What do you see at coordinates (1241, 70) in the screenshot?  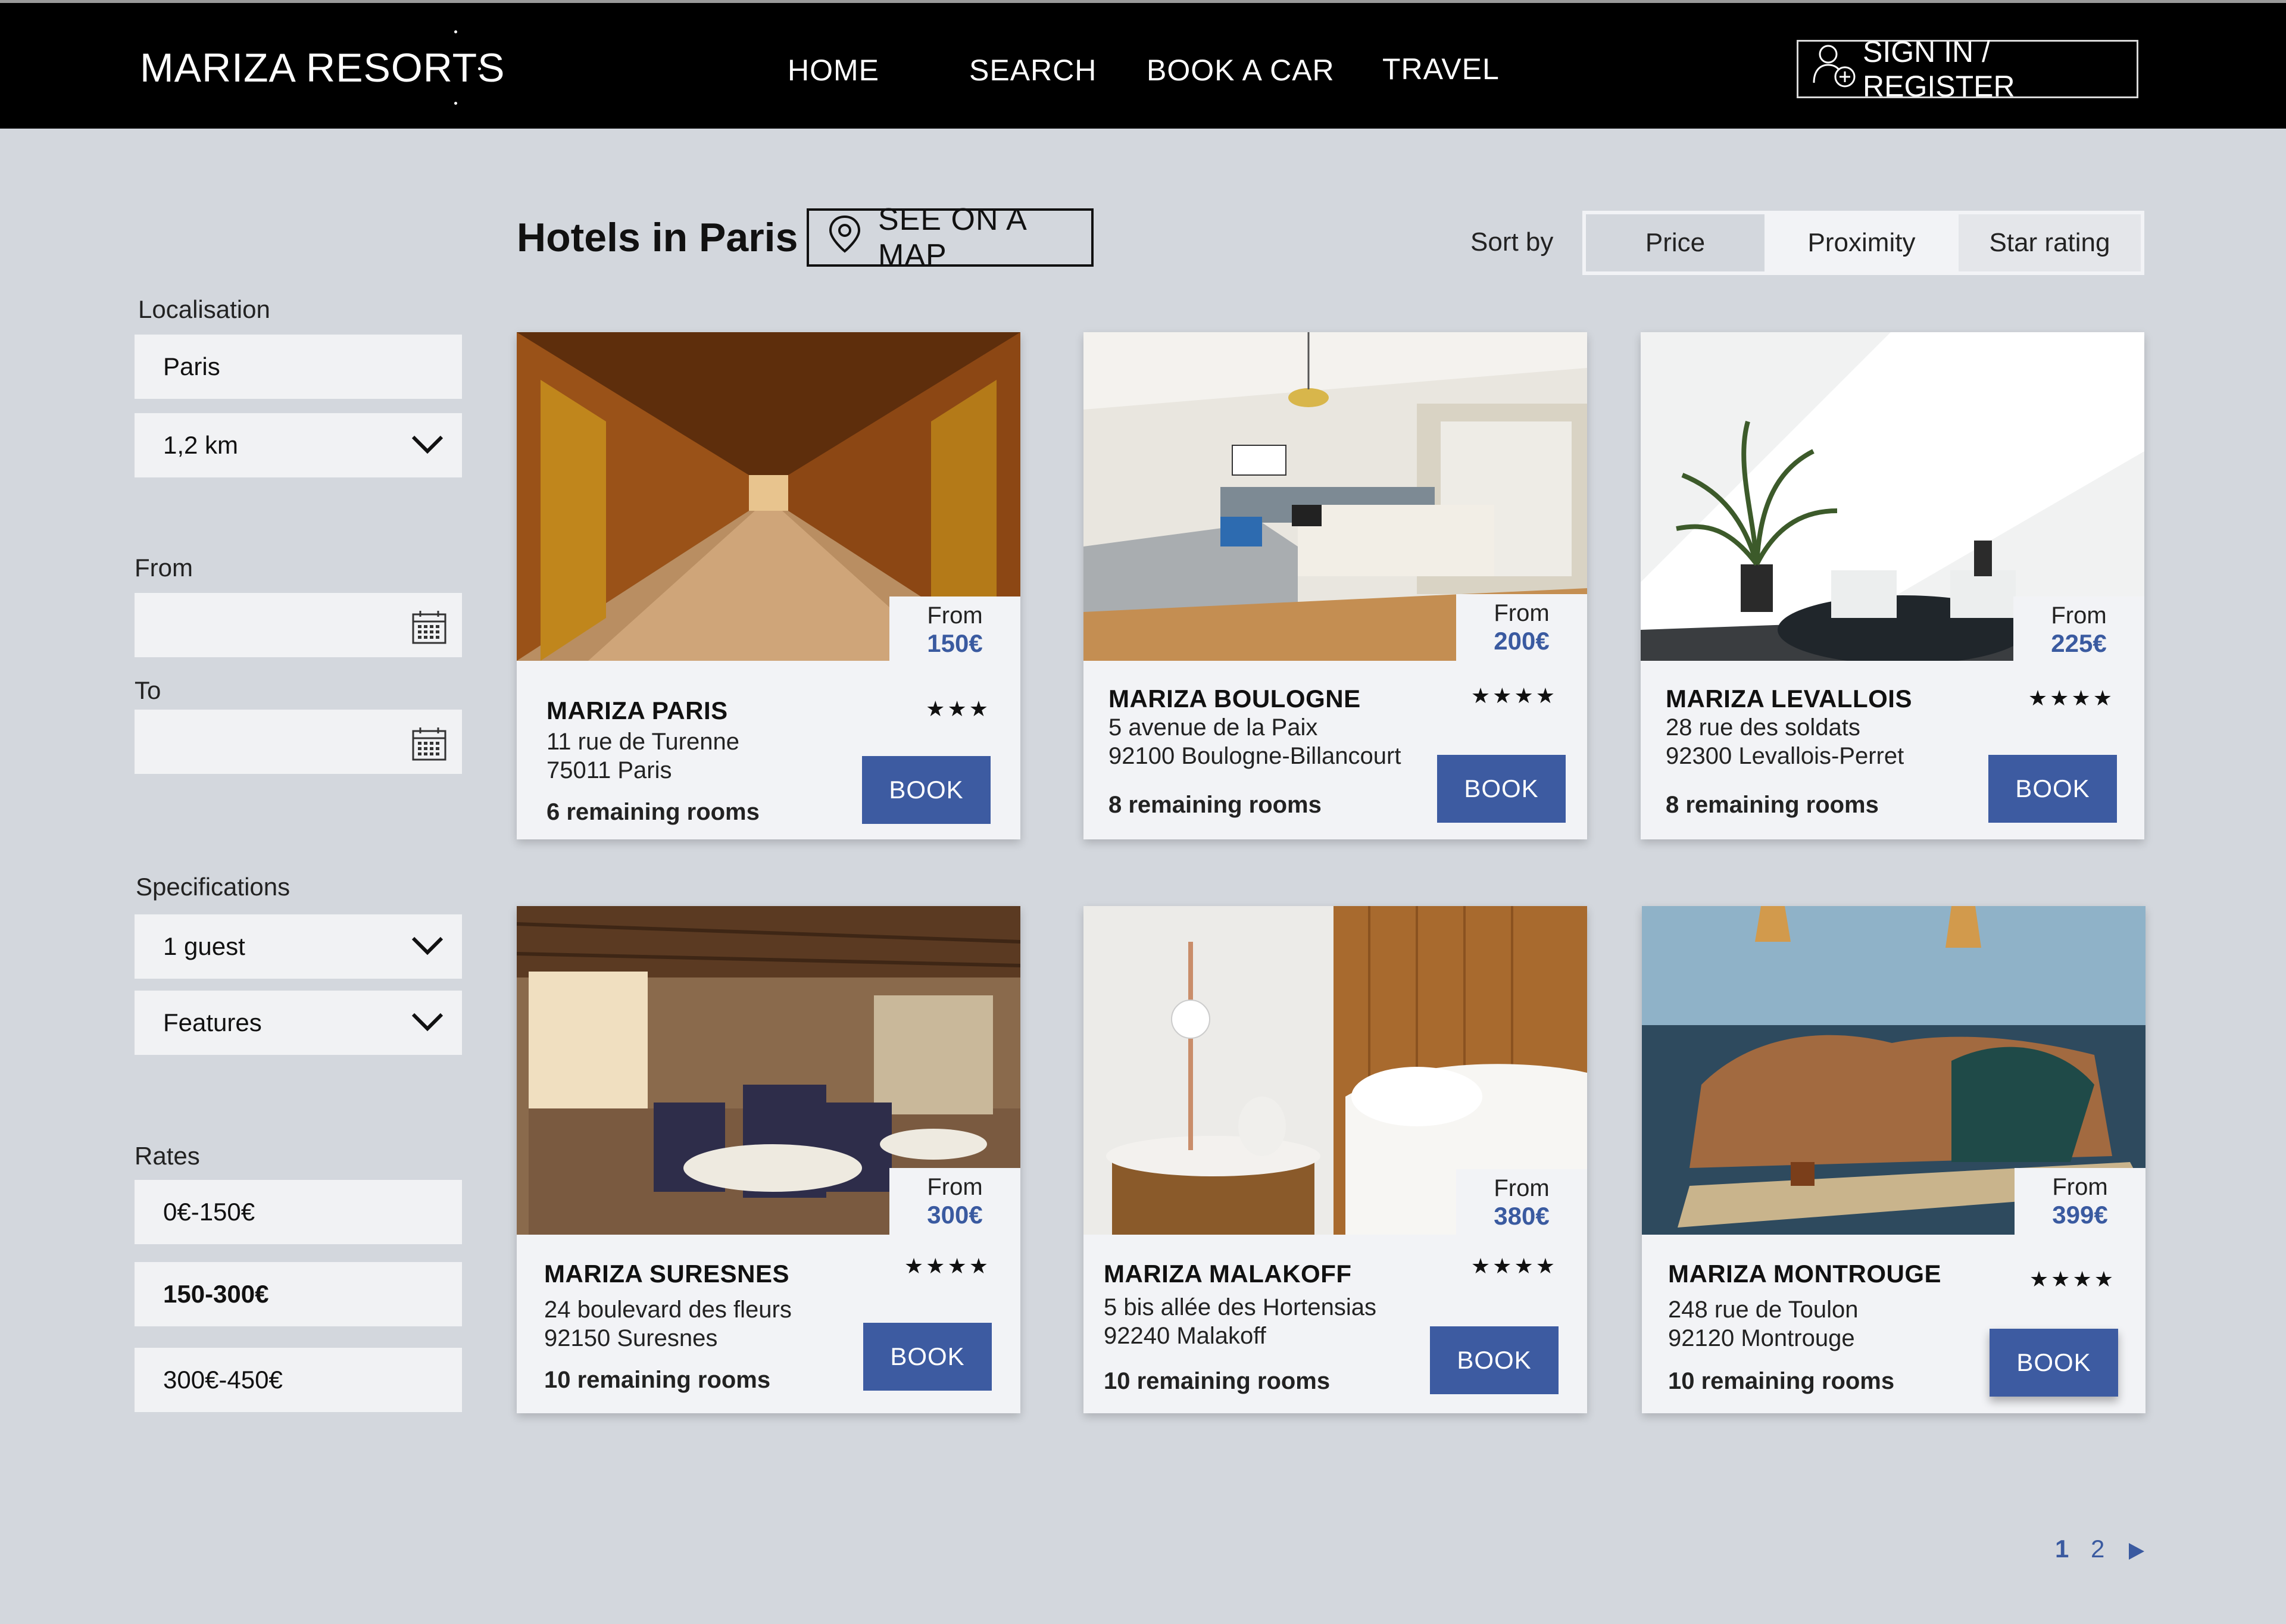 I see `nav-book-a-car: BOOK A CAR` at bounding box center [1241, 70].